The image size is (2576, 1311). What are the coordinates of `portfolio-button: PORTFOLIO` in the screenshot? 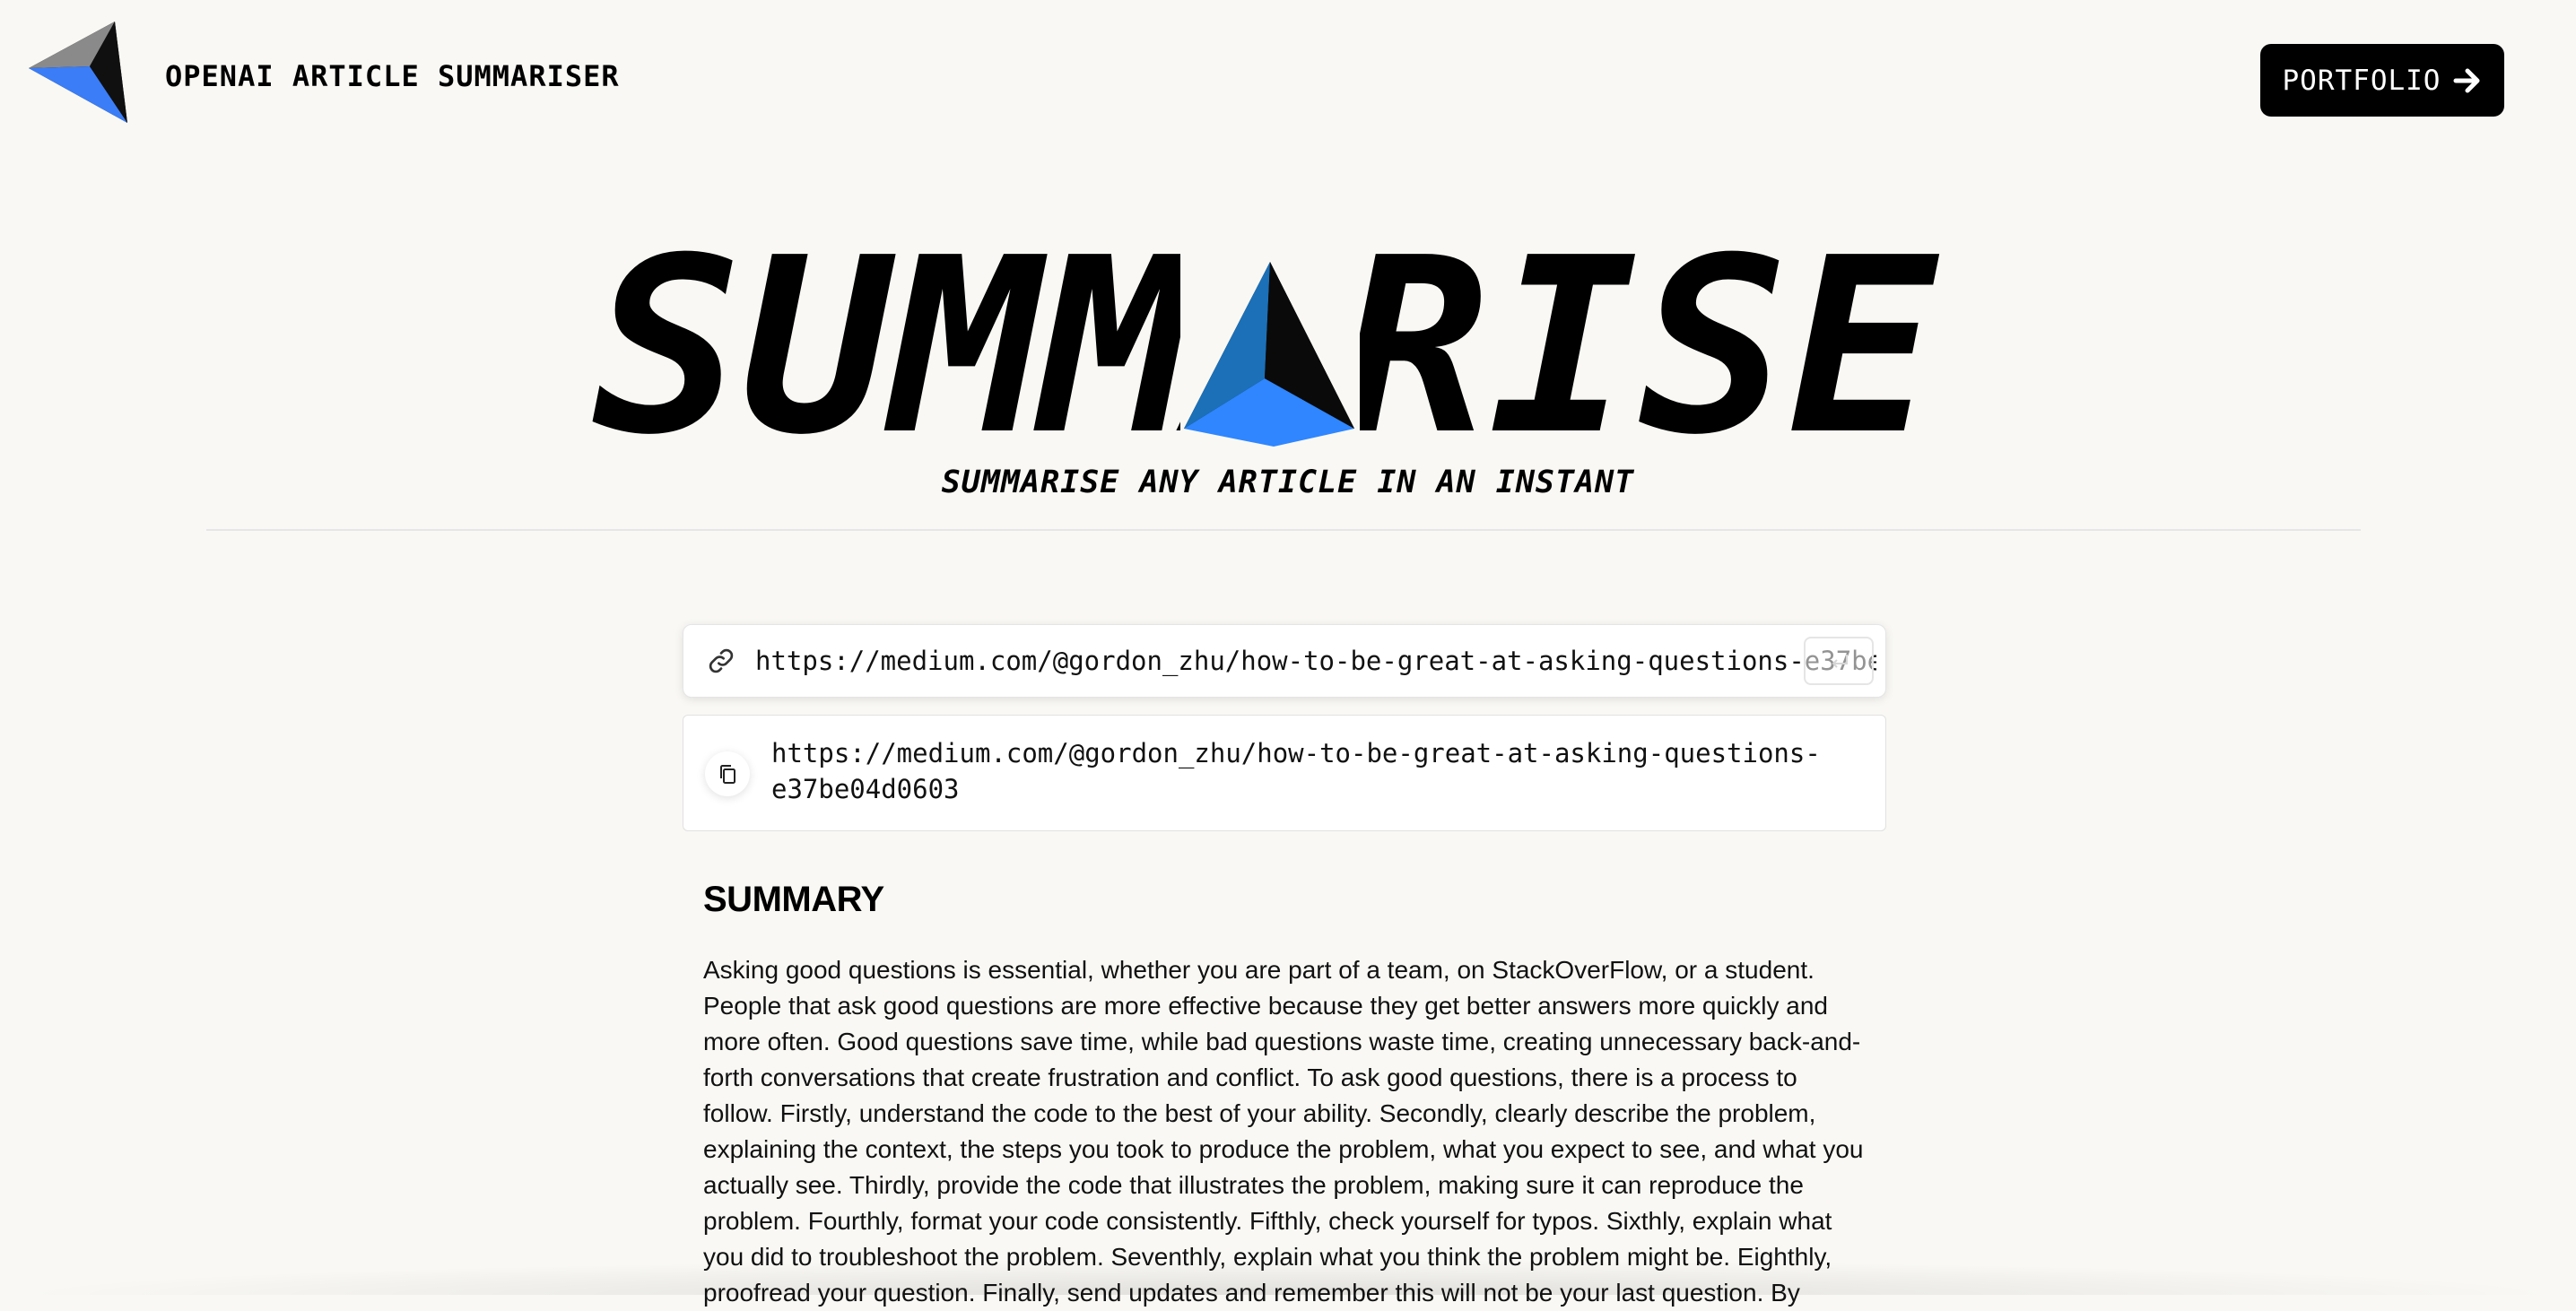 It's located at (2382, 80).